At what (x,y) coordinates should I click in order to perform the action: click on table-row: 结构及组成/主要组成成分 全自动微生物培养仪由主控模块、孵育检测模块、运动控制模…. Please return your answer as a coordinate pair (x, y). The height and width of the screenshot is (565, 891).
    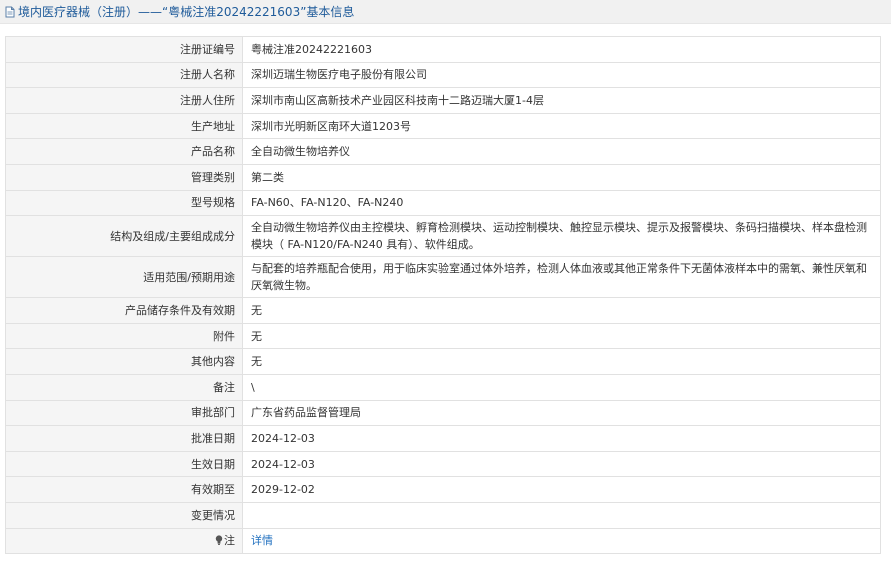
    Looking at the image, I should click on (443, 236).